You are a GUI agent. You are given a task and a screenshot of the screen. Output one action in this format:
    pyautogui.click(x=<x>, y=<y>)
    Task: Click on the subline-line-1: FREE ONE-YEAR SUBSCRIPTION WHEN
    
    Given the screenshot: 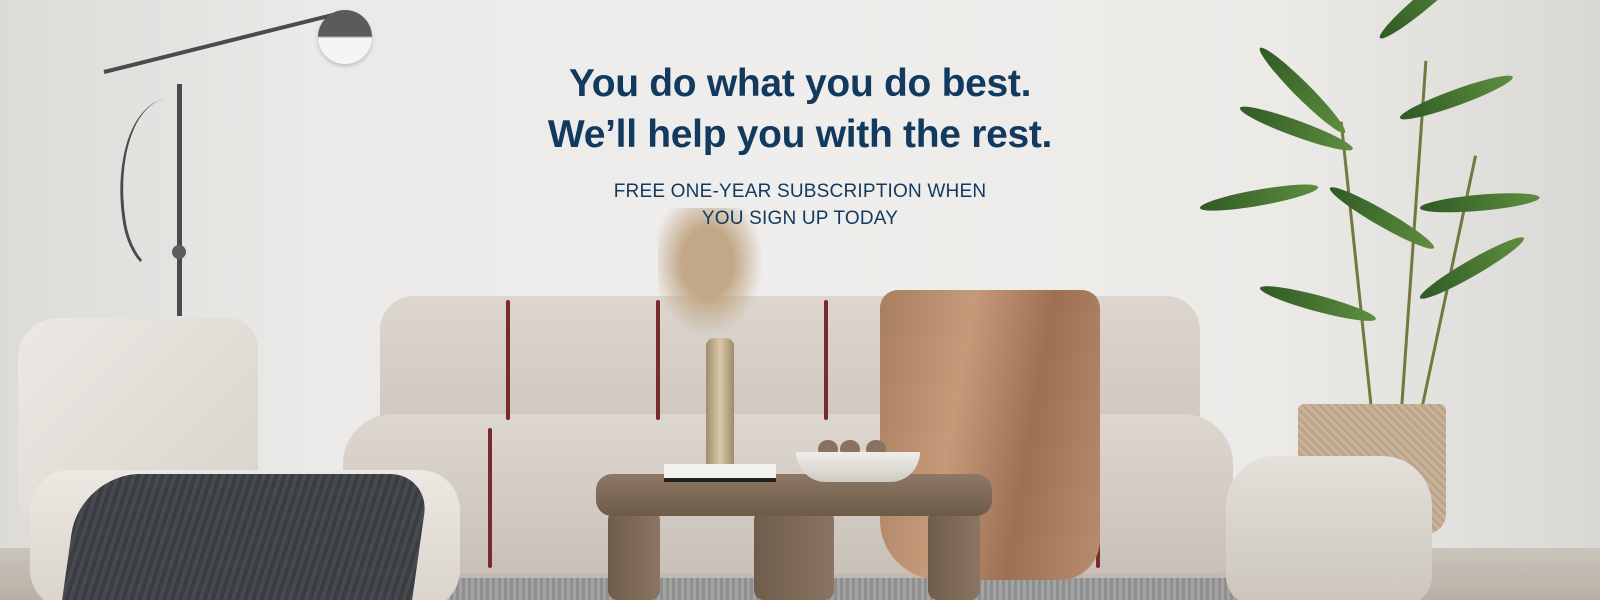 What is the action you would take?
    pyautogui.click(x=800, y=191)
    